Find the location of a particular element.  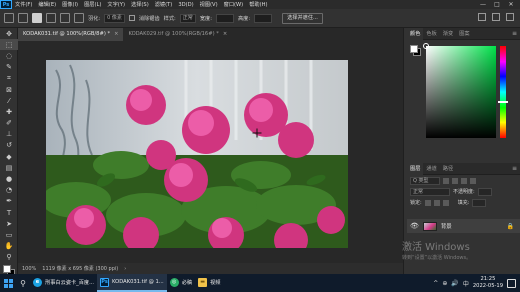

tray-chevron-icon: ^ is located at coordinates (435, 283).